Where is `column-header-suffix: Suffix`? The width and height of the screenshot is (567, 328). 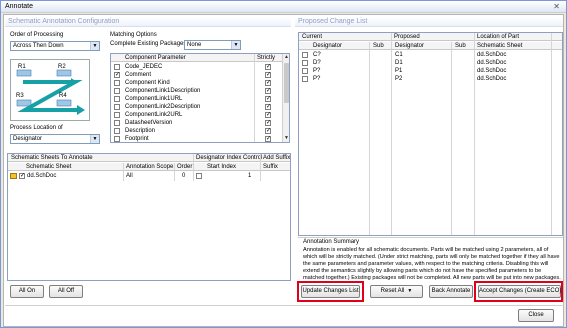
column-header-suffix: Suffix is located at coordinates (270, 167).